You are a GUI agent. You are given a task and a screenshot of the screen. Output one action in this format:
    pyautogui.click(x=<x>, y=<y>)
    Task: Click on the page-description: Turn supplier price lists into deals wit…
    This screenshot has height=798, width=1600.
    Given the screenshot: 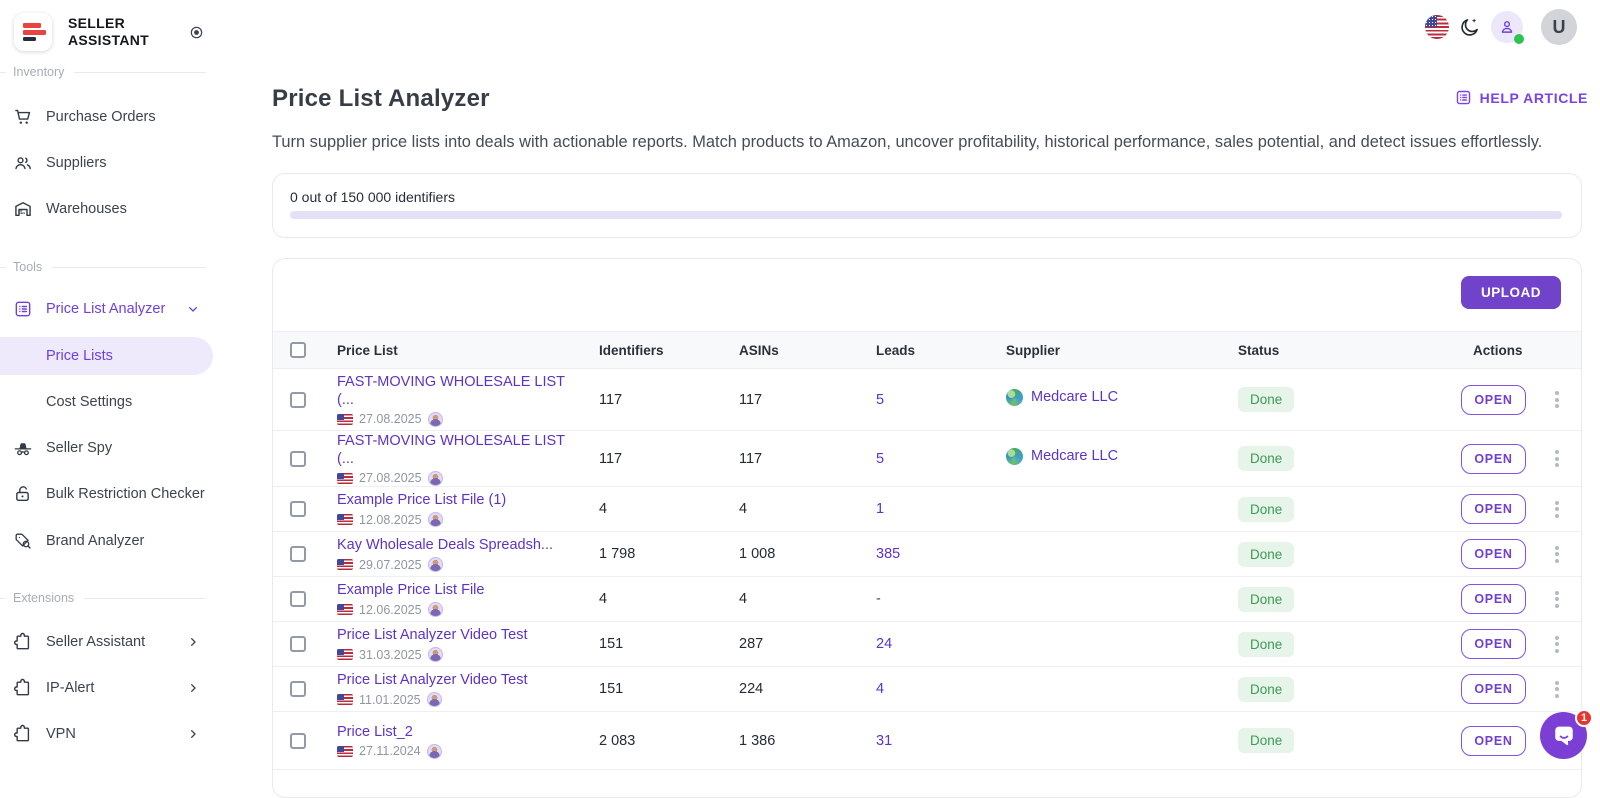 What is the action you would take?
    pyautogui.click(x=907, y=142)
    